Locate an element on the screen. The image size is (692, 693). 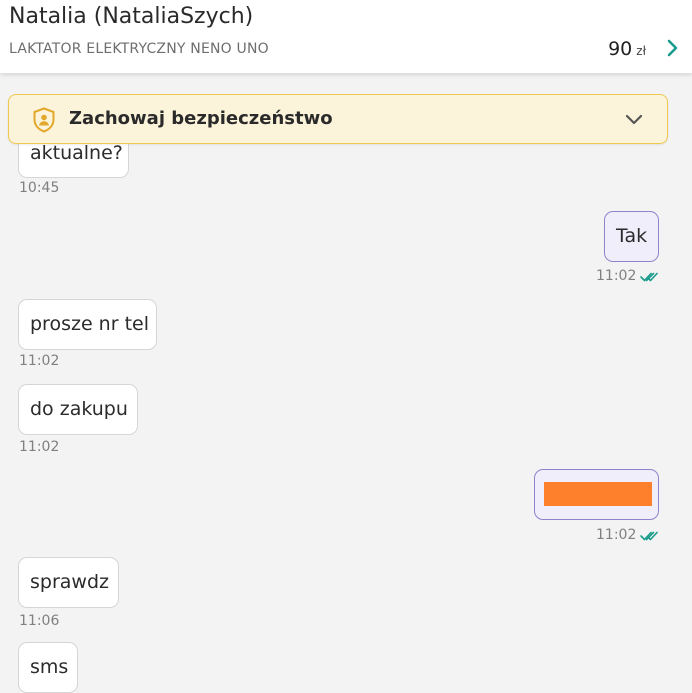
item-price: 90 zł is located at coordinates (627, 49).